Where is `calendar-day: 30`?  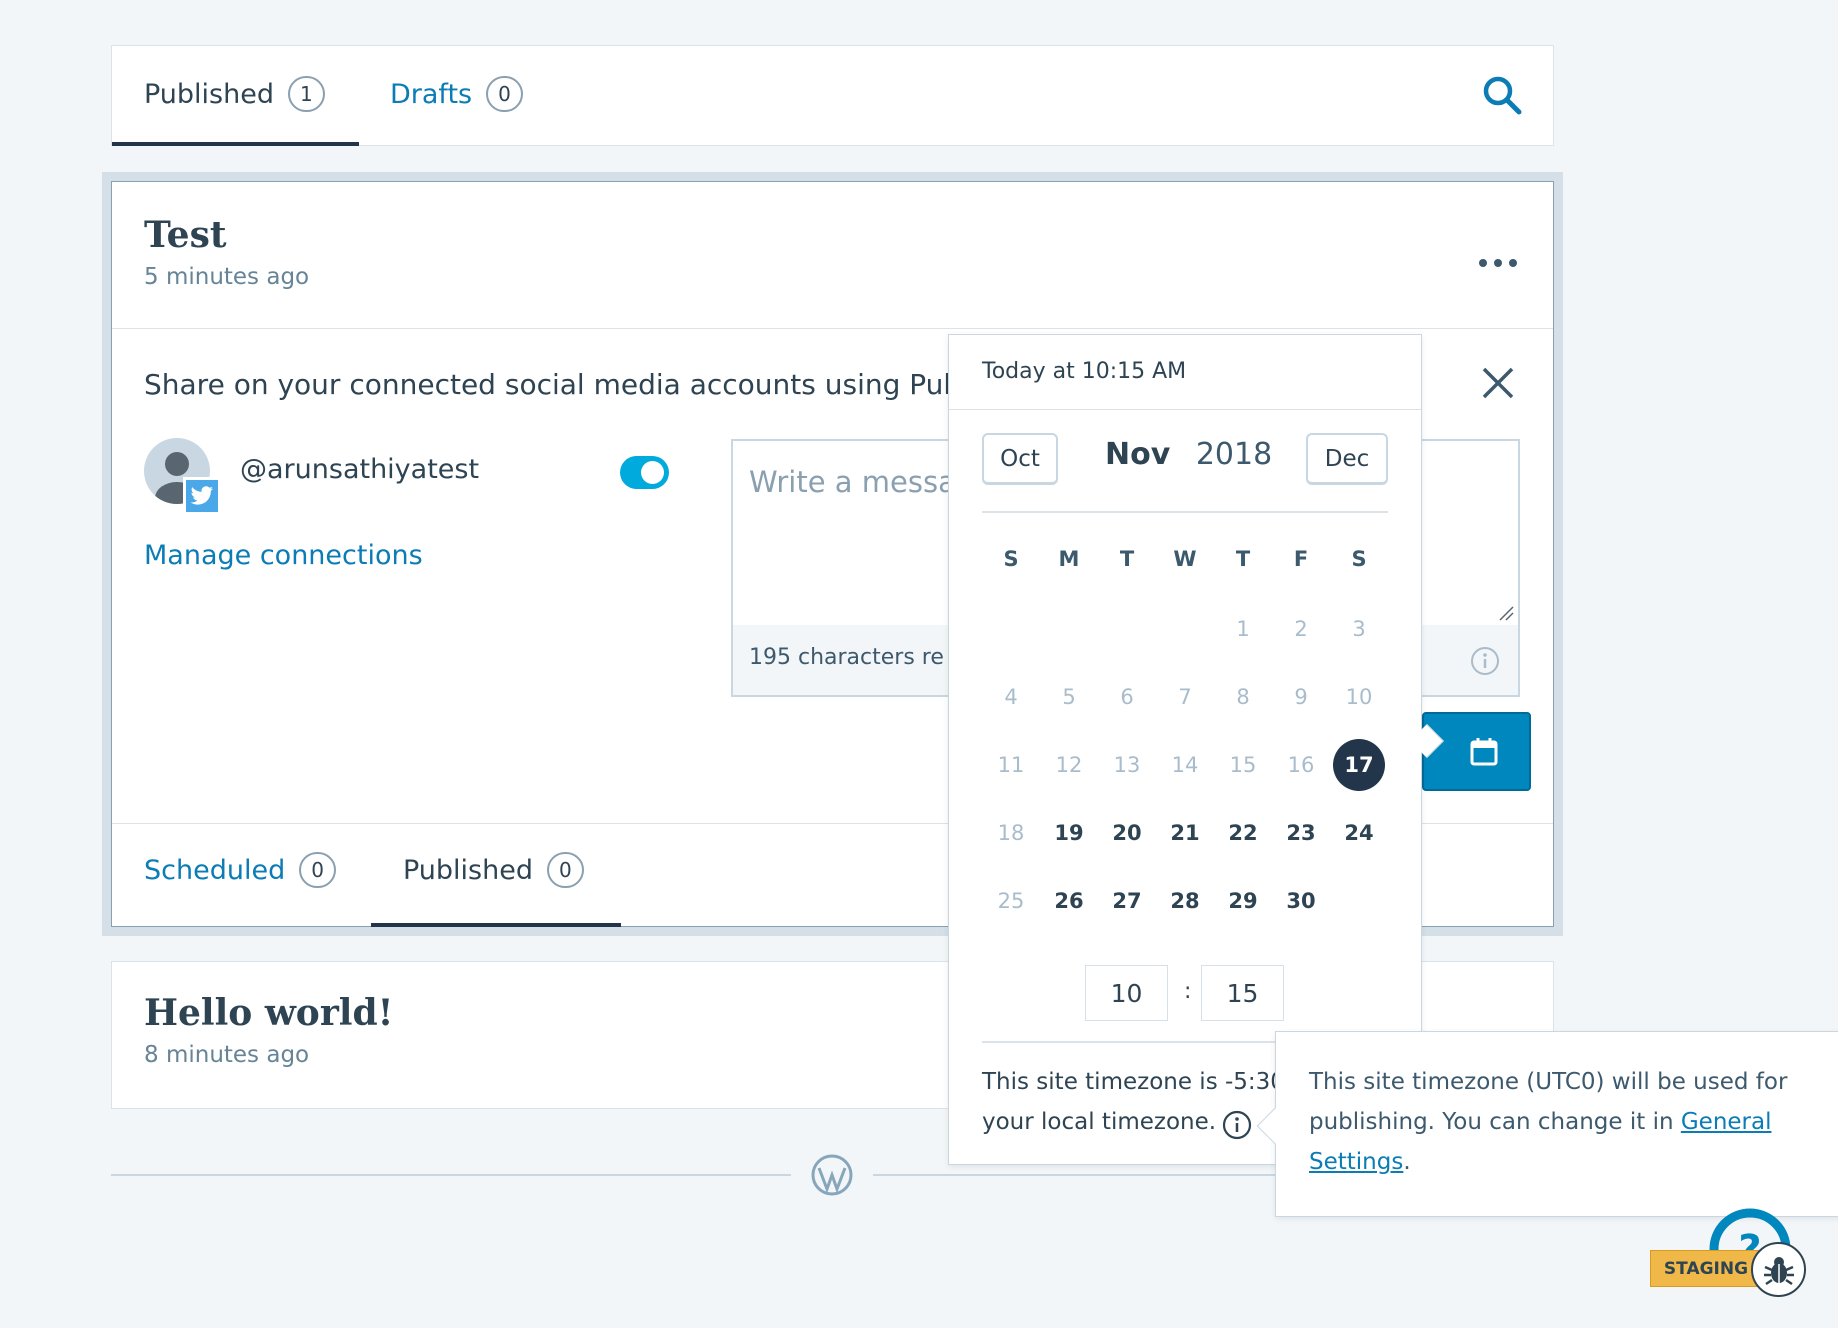
calendar-day: 30 is located at coordinates (1301, 901).